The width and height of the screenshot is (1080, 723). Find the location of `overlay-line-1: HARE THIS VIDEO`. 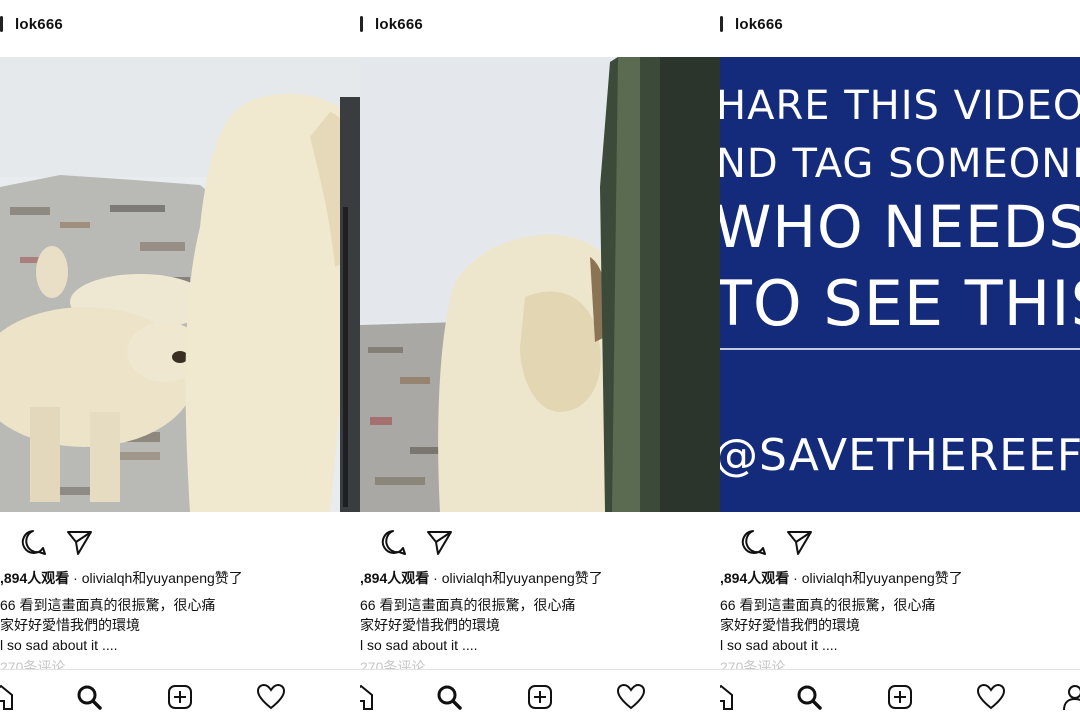

overlay-line-1: HARE THIS VIDEO is located at coordinates (900, 106).